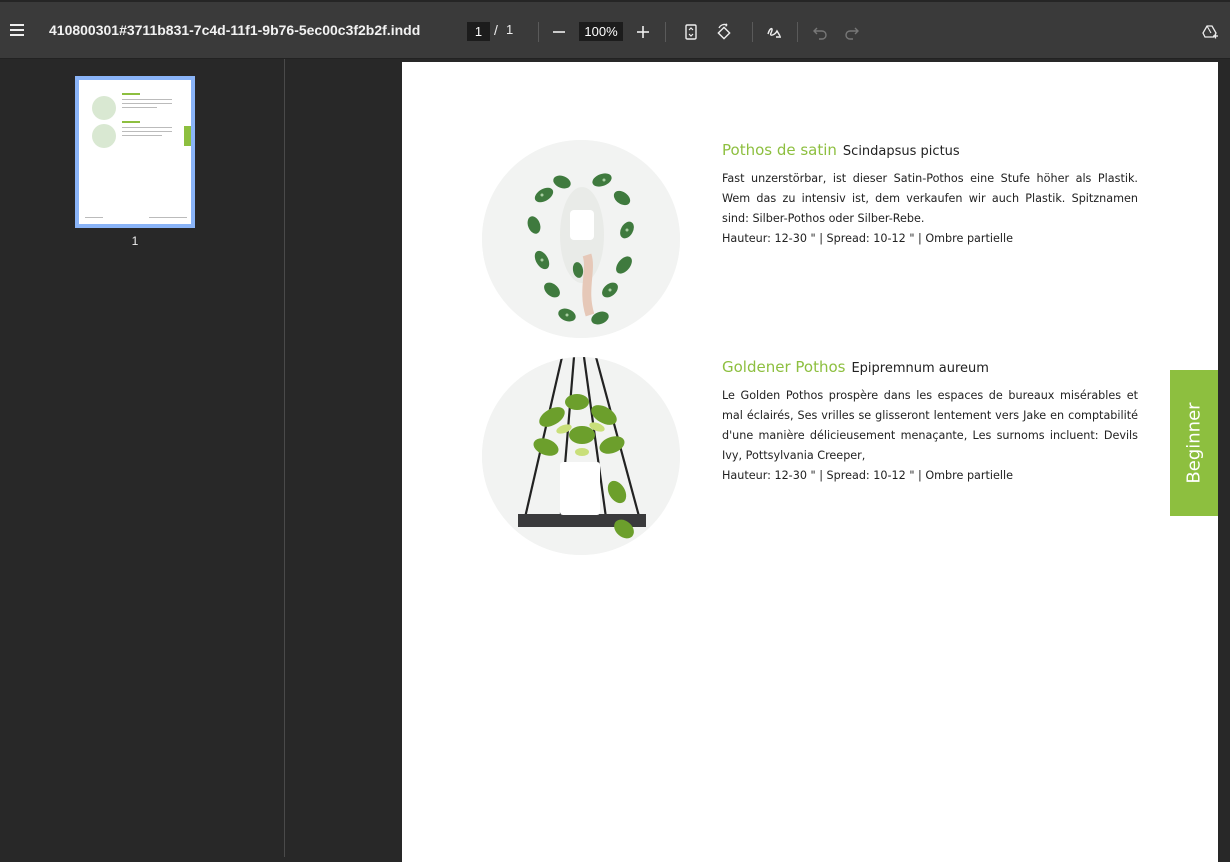 This screenshot has width=1230, height=862. I want to click on menu-icon, so click(17, 30).